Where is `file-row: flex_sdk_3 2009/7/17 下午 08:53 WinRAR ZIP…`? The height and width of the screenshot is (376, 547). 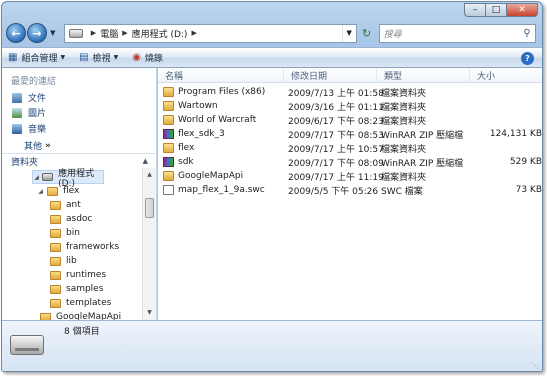
file-row: flex_sdk_3 2009/7/17 下午 08:53 WinRAR ZIP… is located at coordinates (350, 134).